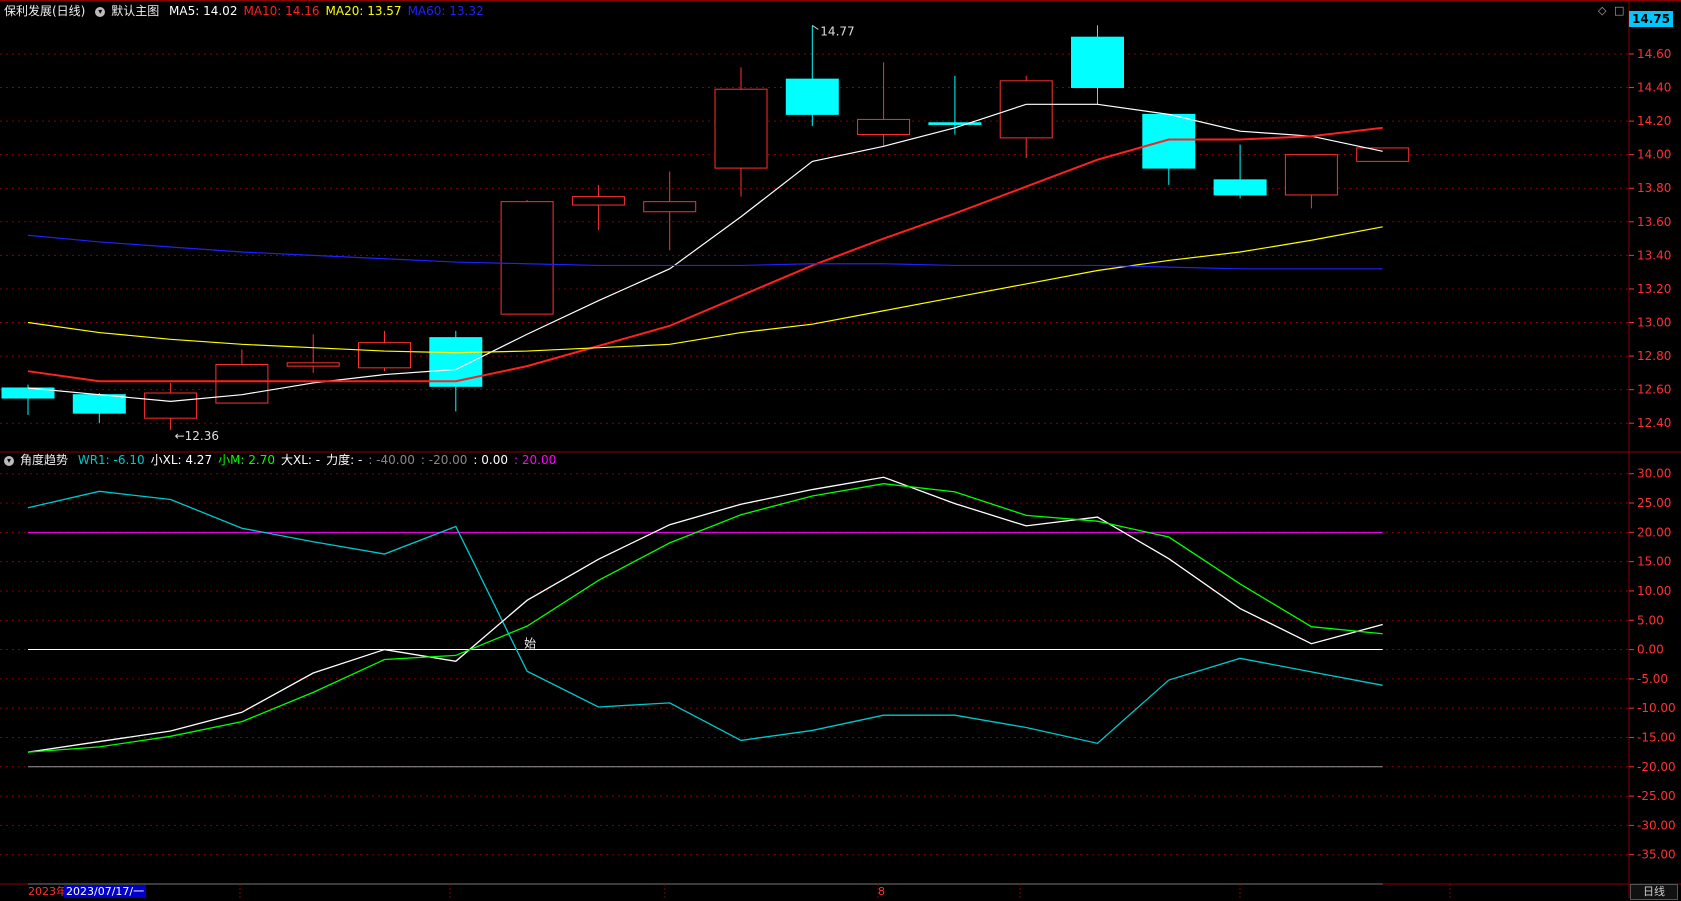 The image size is (1681, 901). Describe the element at coordinates (530, 644) in the screenshot. I see `start-marker: 始` at that location.